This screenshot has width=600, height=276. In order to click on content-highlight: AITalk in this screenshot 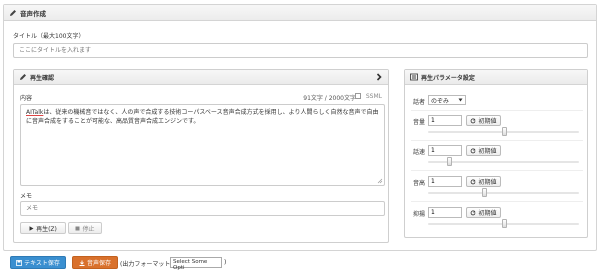, I will do `click(35, 112)`.